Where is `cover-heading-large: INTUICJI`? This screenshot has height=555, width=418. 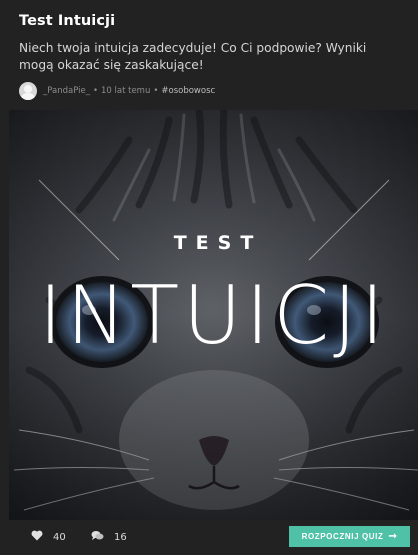
cover-heading-large: INTUICJI is located at coordinates (213, 315).